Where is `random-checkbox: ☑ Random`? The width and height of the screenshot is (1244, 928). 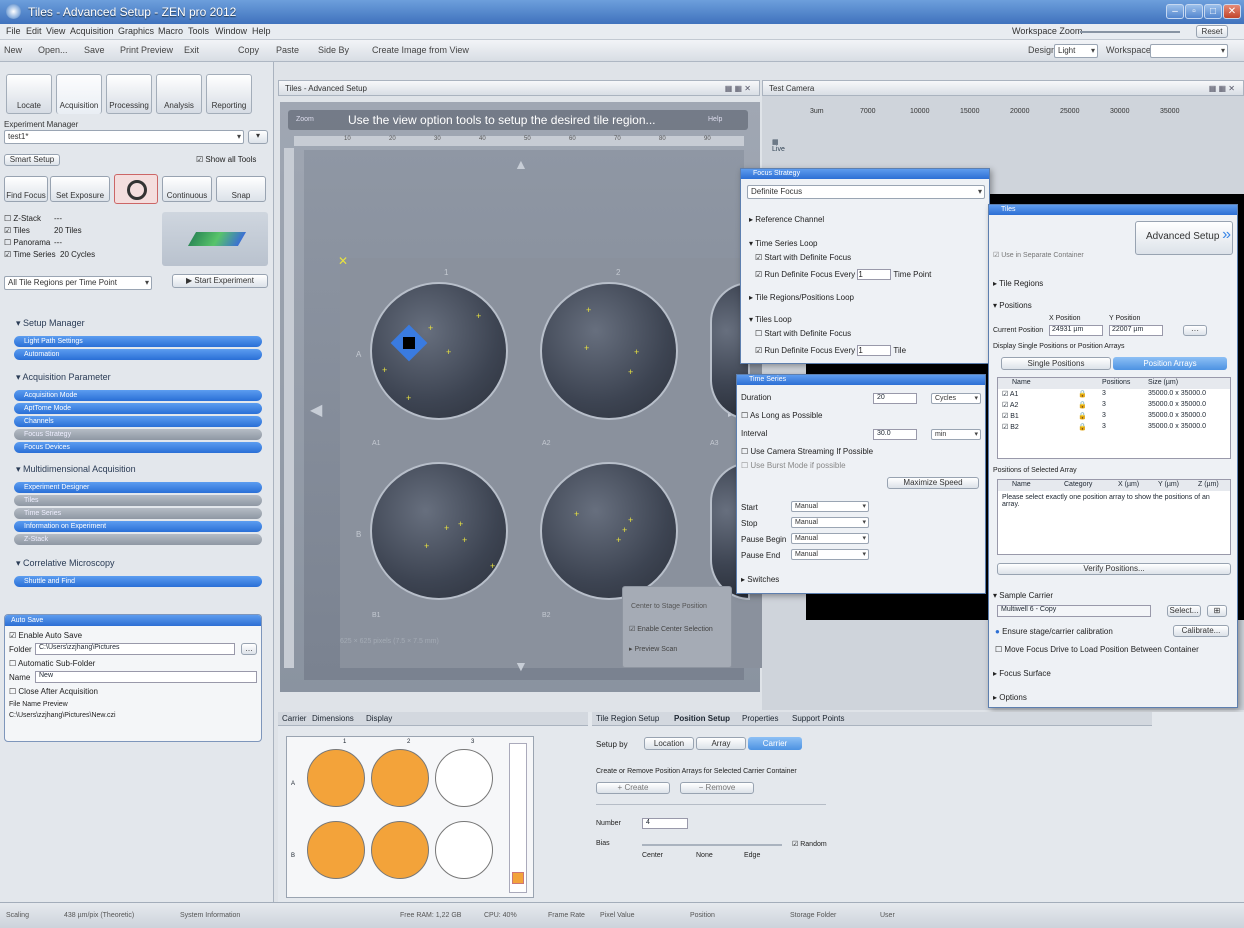 random-checkbox: ☑ Random is located at coordinates (809, 844).